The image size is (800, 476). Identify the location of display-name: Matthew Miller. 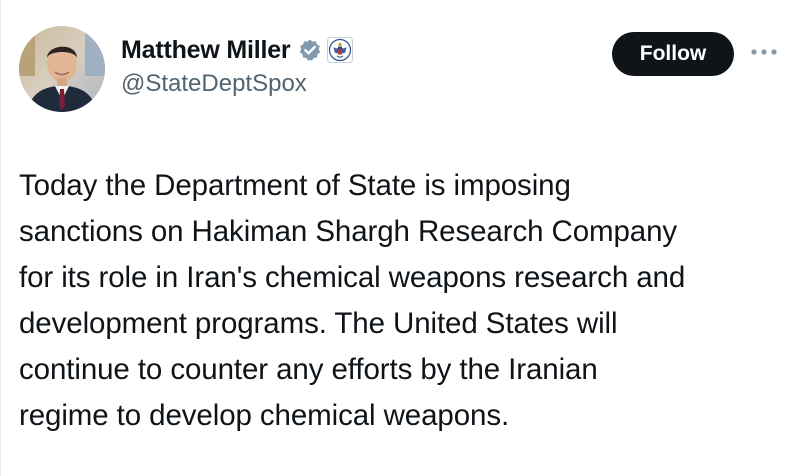
(206, 50).